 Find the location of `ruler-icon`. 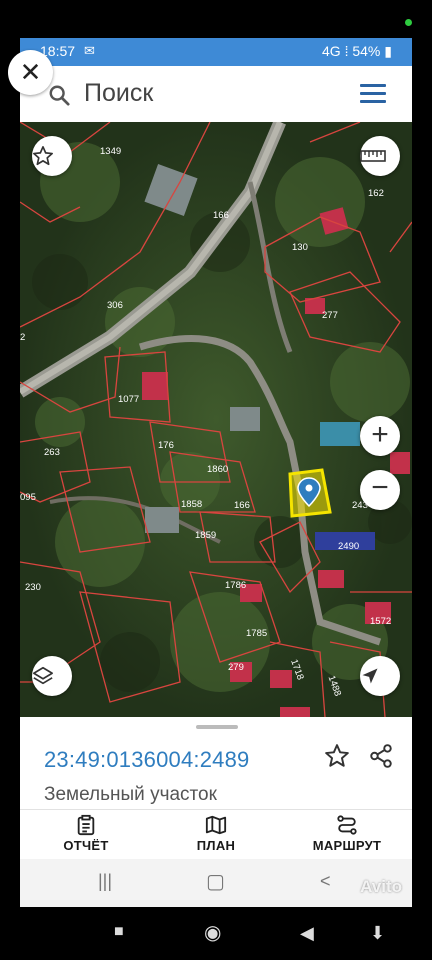

ruler-icon is located at coordinates (373, 156).